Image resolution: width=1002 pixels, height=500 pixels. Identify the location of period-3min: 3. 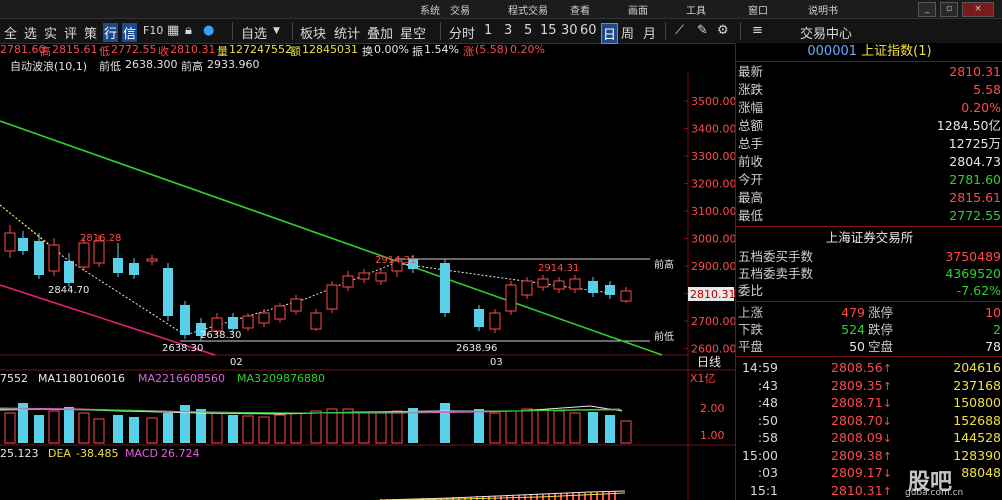
(508, 30).